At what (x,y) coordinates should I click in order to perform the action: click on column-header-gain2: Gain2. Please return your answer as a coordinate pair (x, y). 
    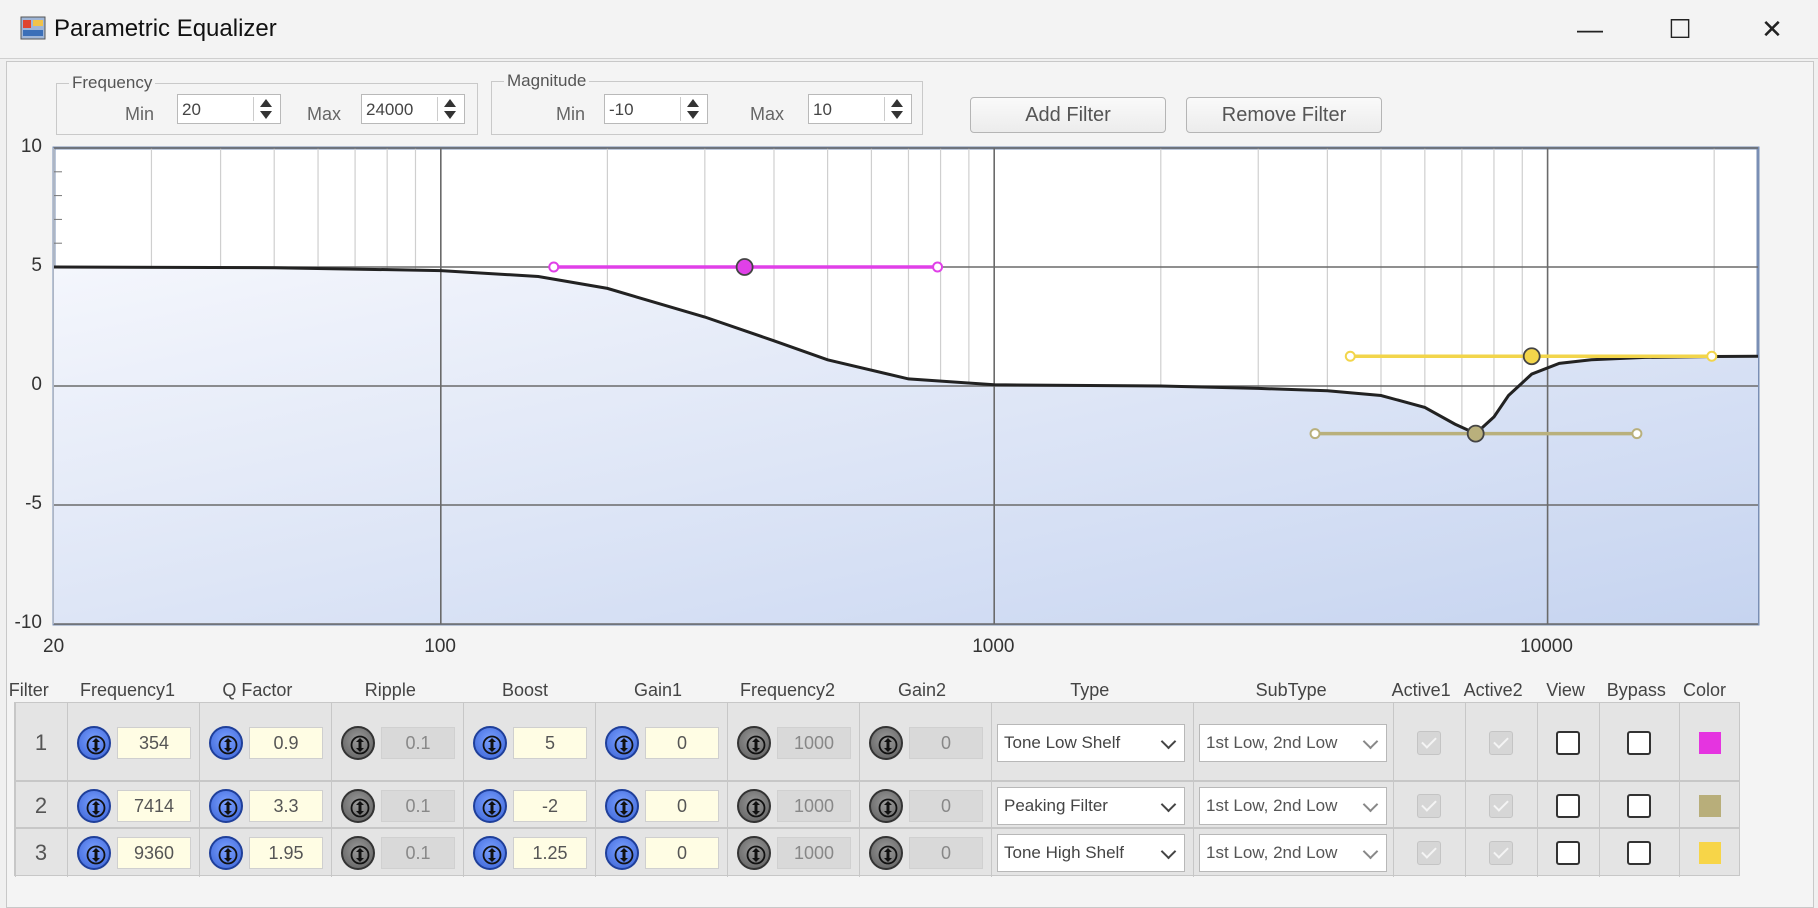
    Looking at the image, I should click on (922, 690).